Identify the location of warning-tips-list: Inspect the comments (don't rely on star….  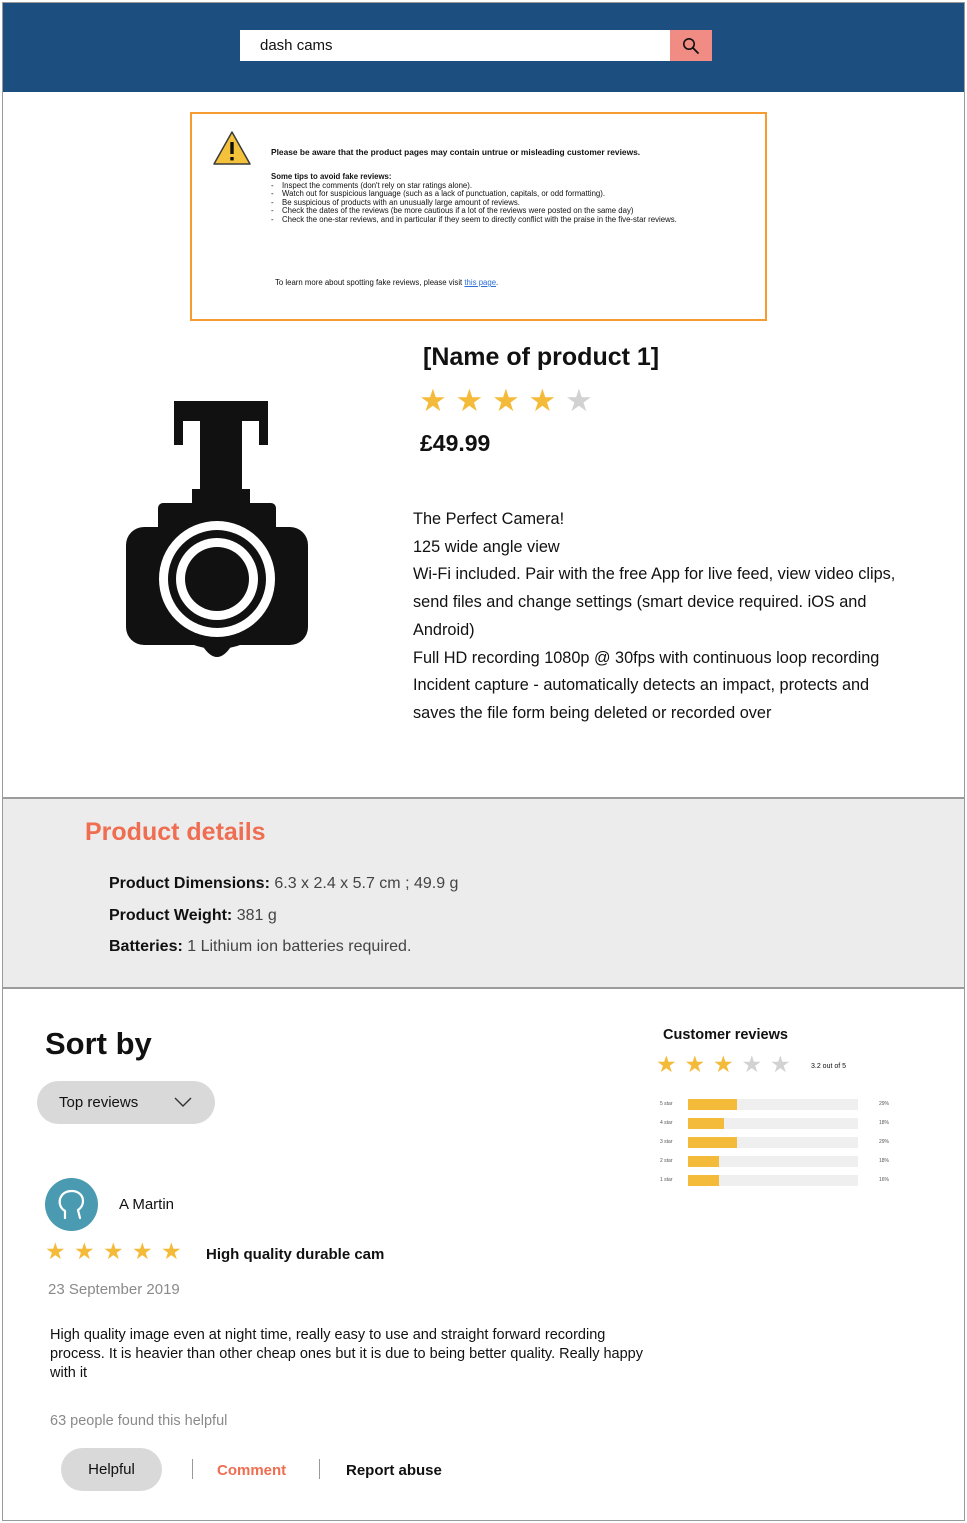
(506, 203).